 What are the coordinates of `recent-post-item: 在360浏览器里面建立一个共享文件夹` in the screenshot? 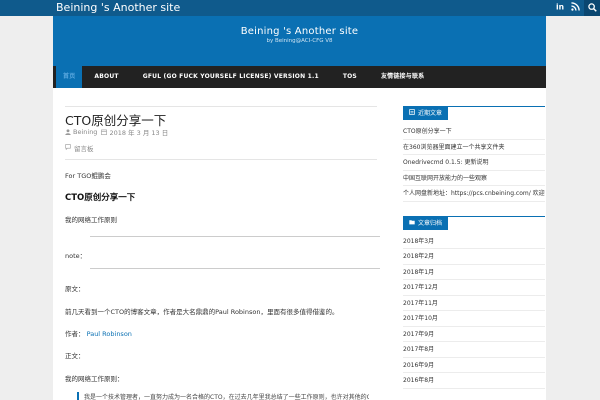 It's located at (474, 148).